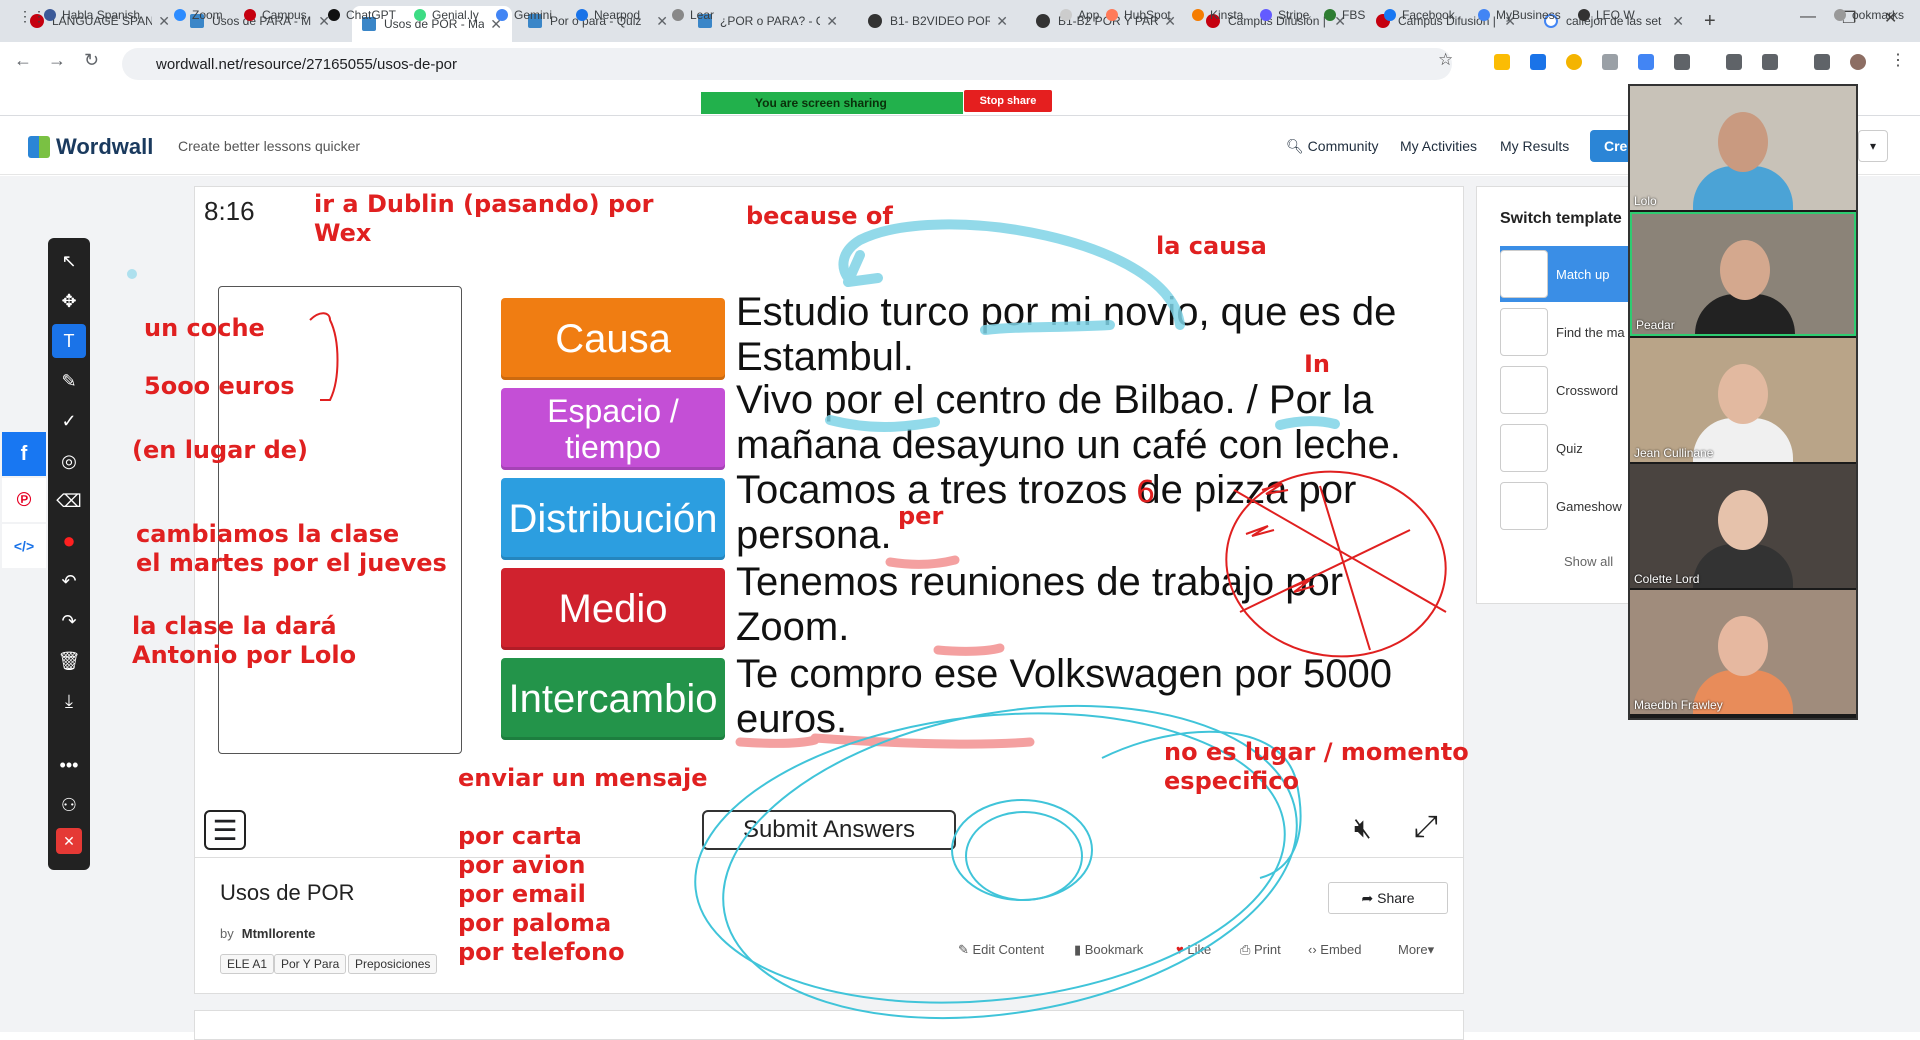 This screenshot has height=1040, width=1920. What do you see at coordinates (69, 765) in the screenshot?
I see `more-icon: •••` at bounding box center [69, 765].